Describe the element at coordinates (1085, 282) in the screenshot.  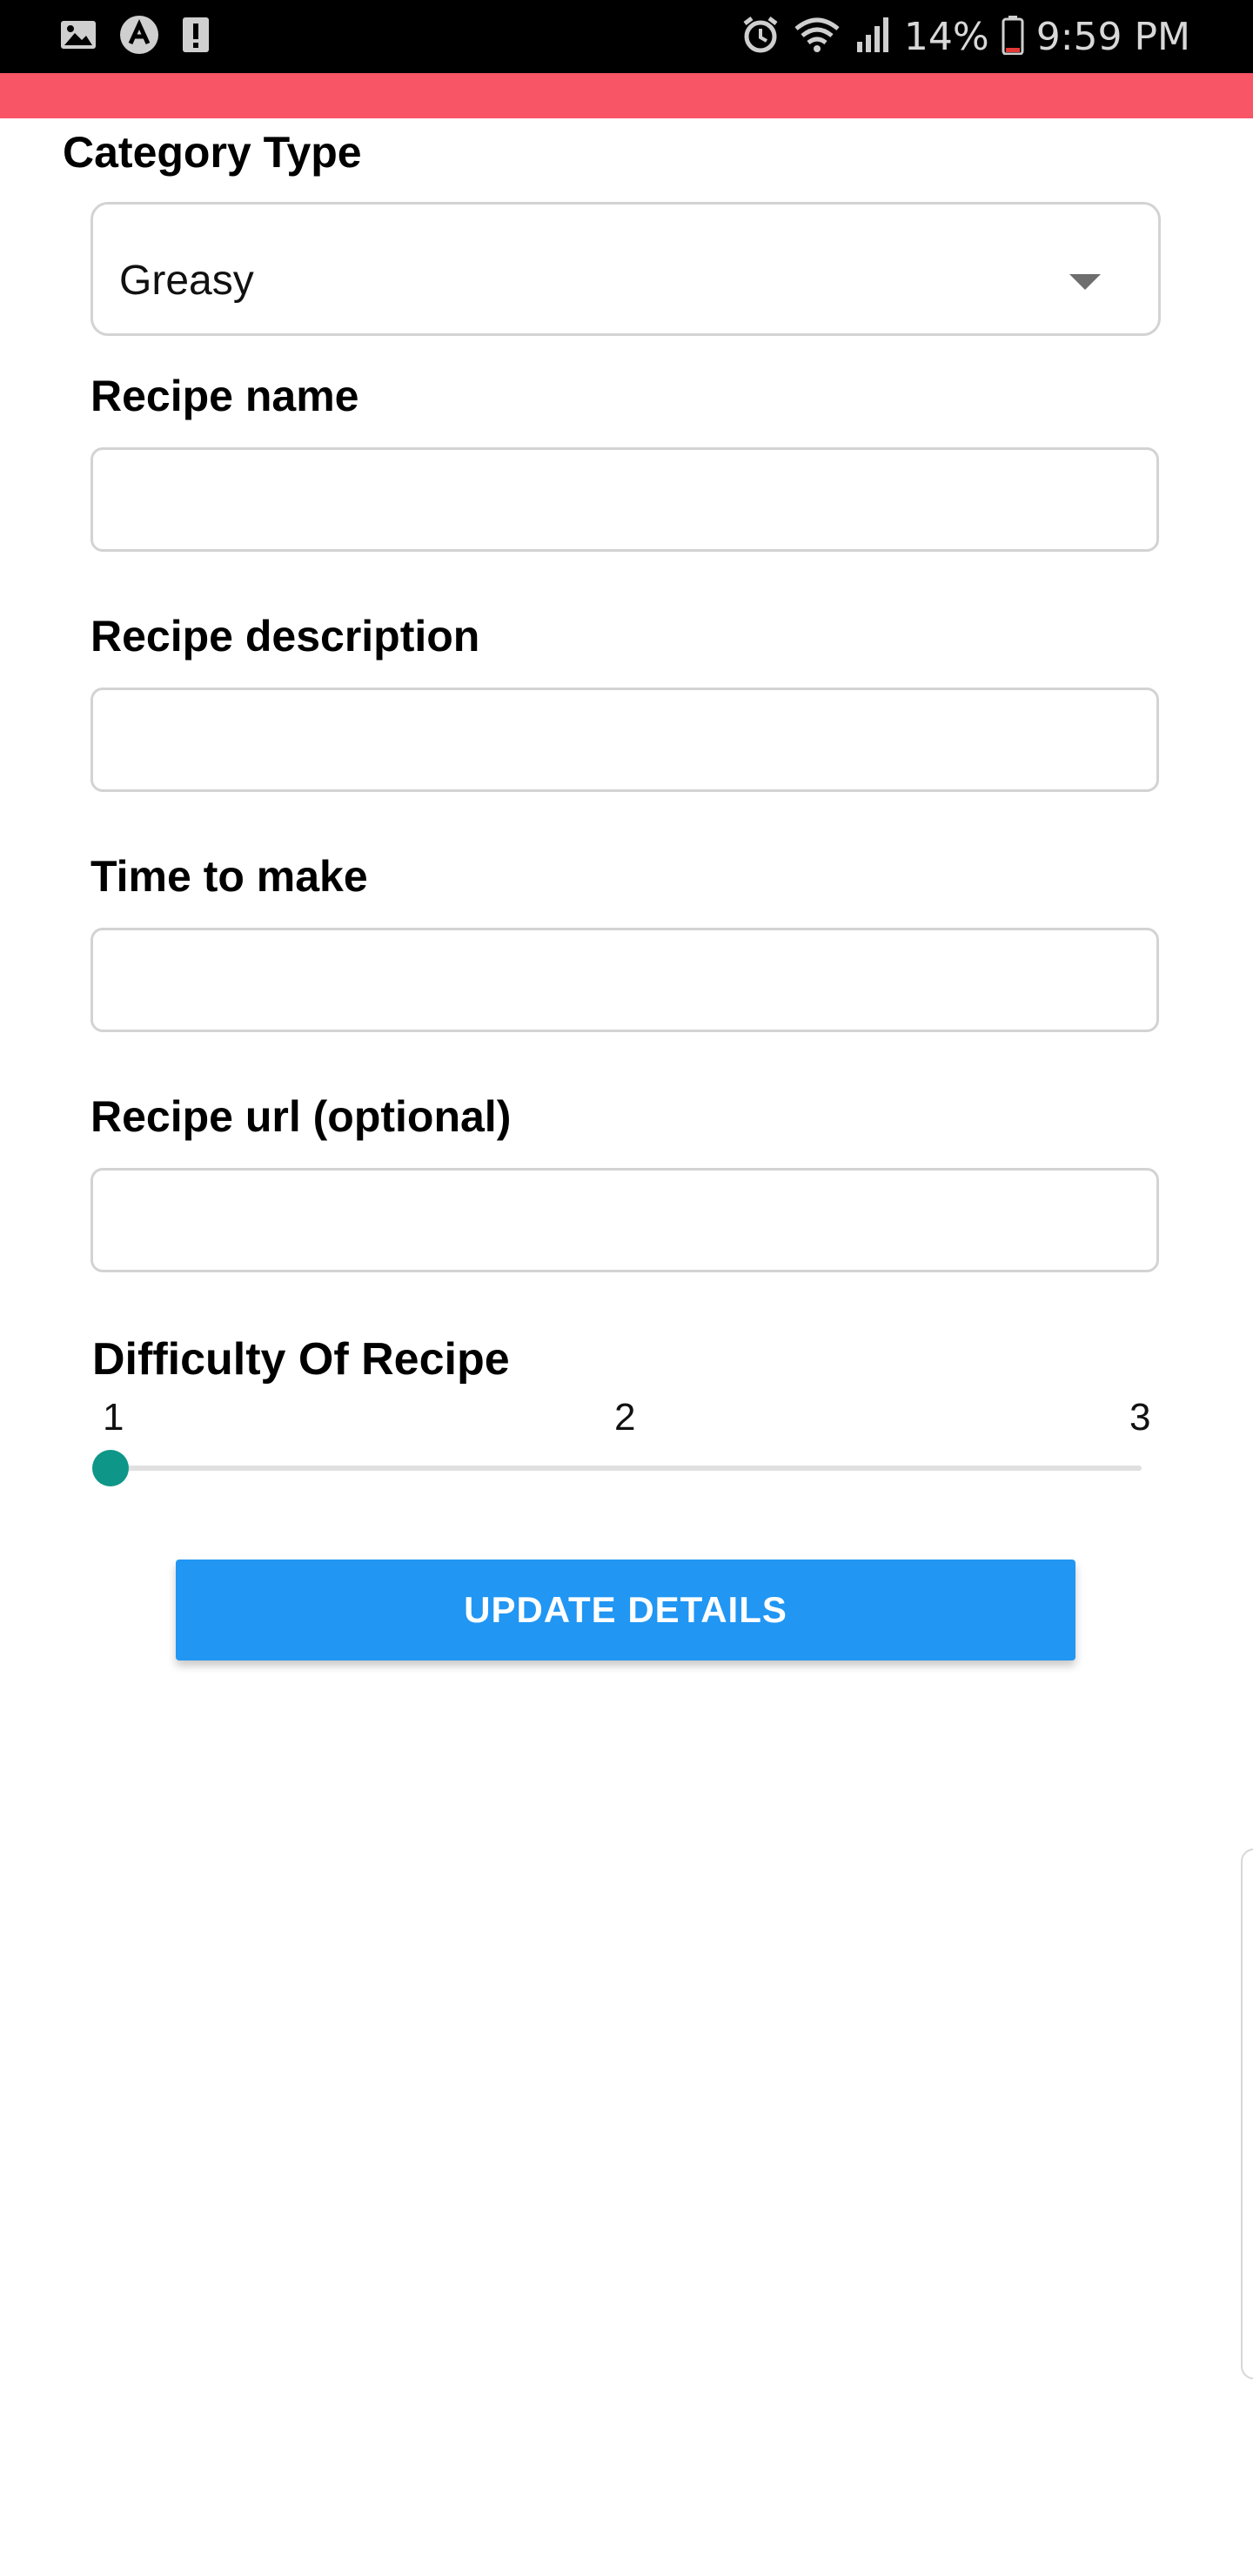
I see `chevron-down-icon` at that location.